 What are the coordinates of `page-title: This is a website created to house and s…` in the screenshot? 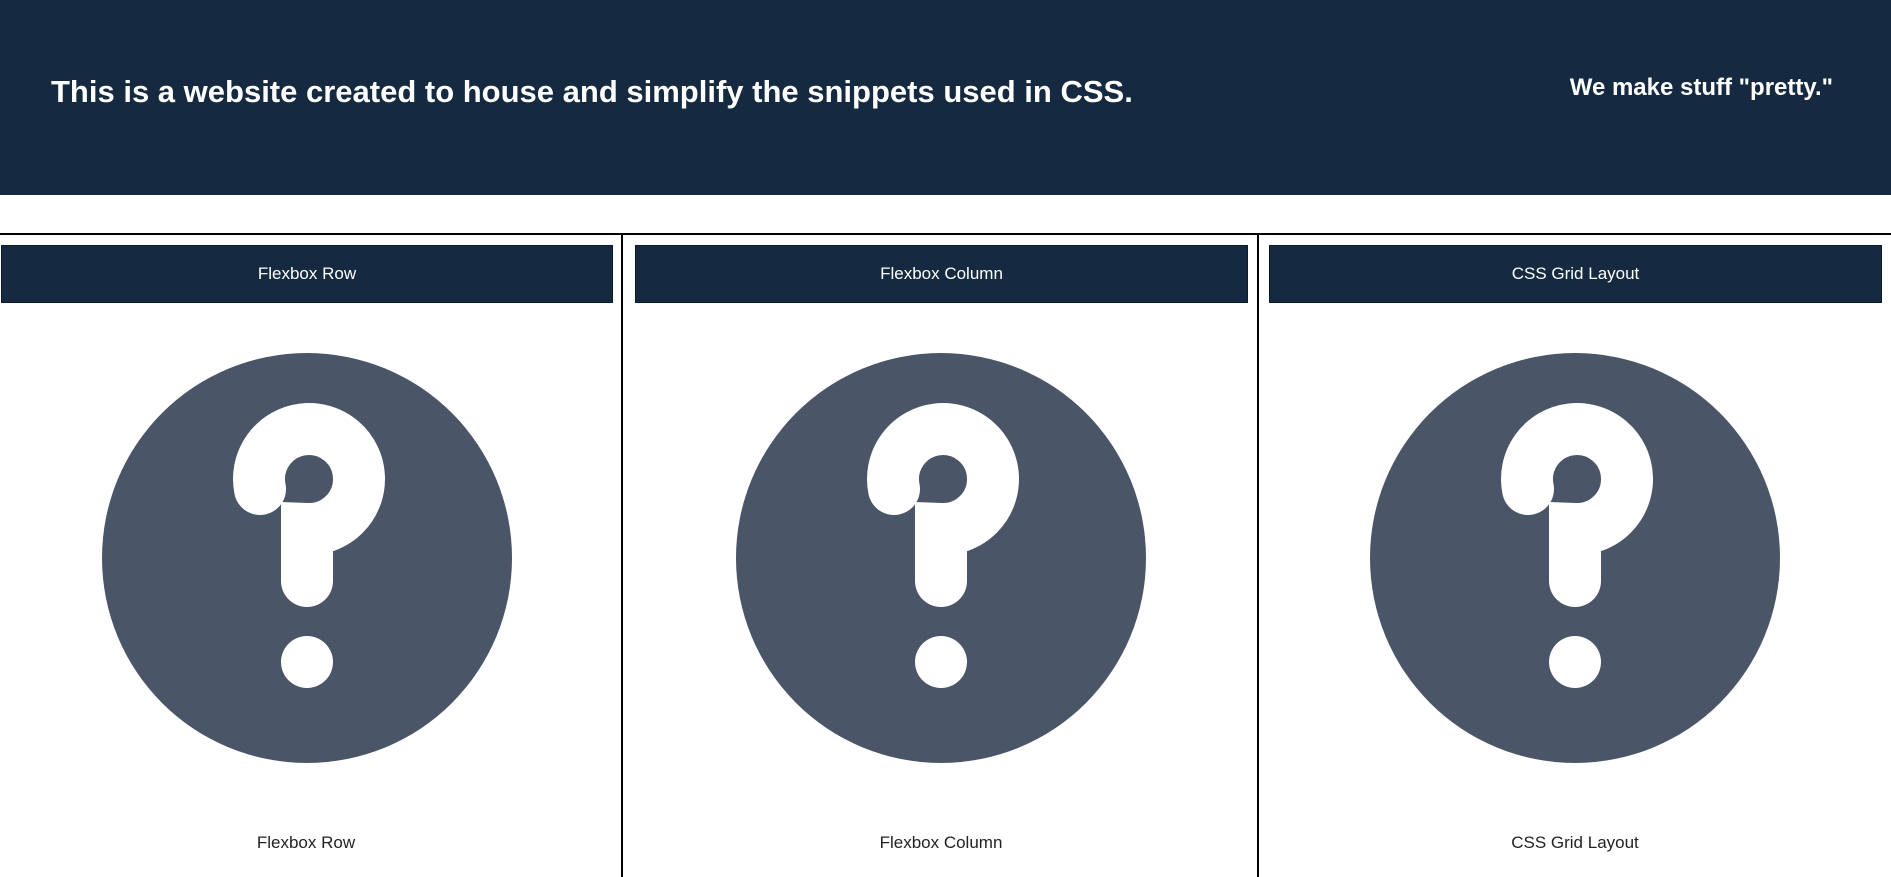 It's located at (592, 91).